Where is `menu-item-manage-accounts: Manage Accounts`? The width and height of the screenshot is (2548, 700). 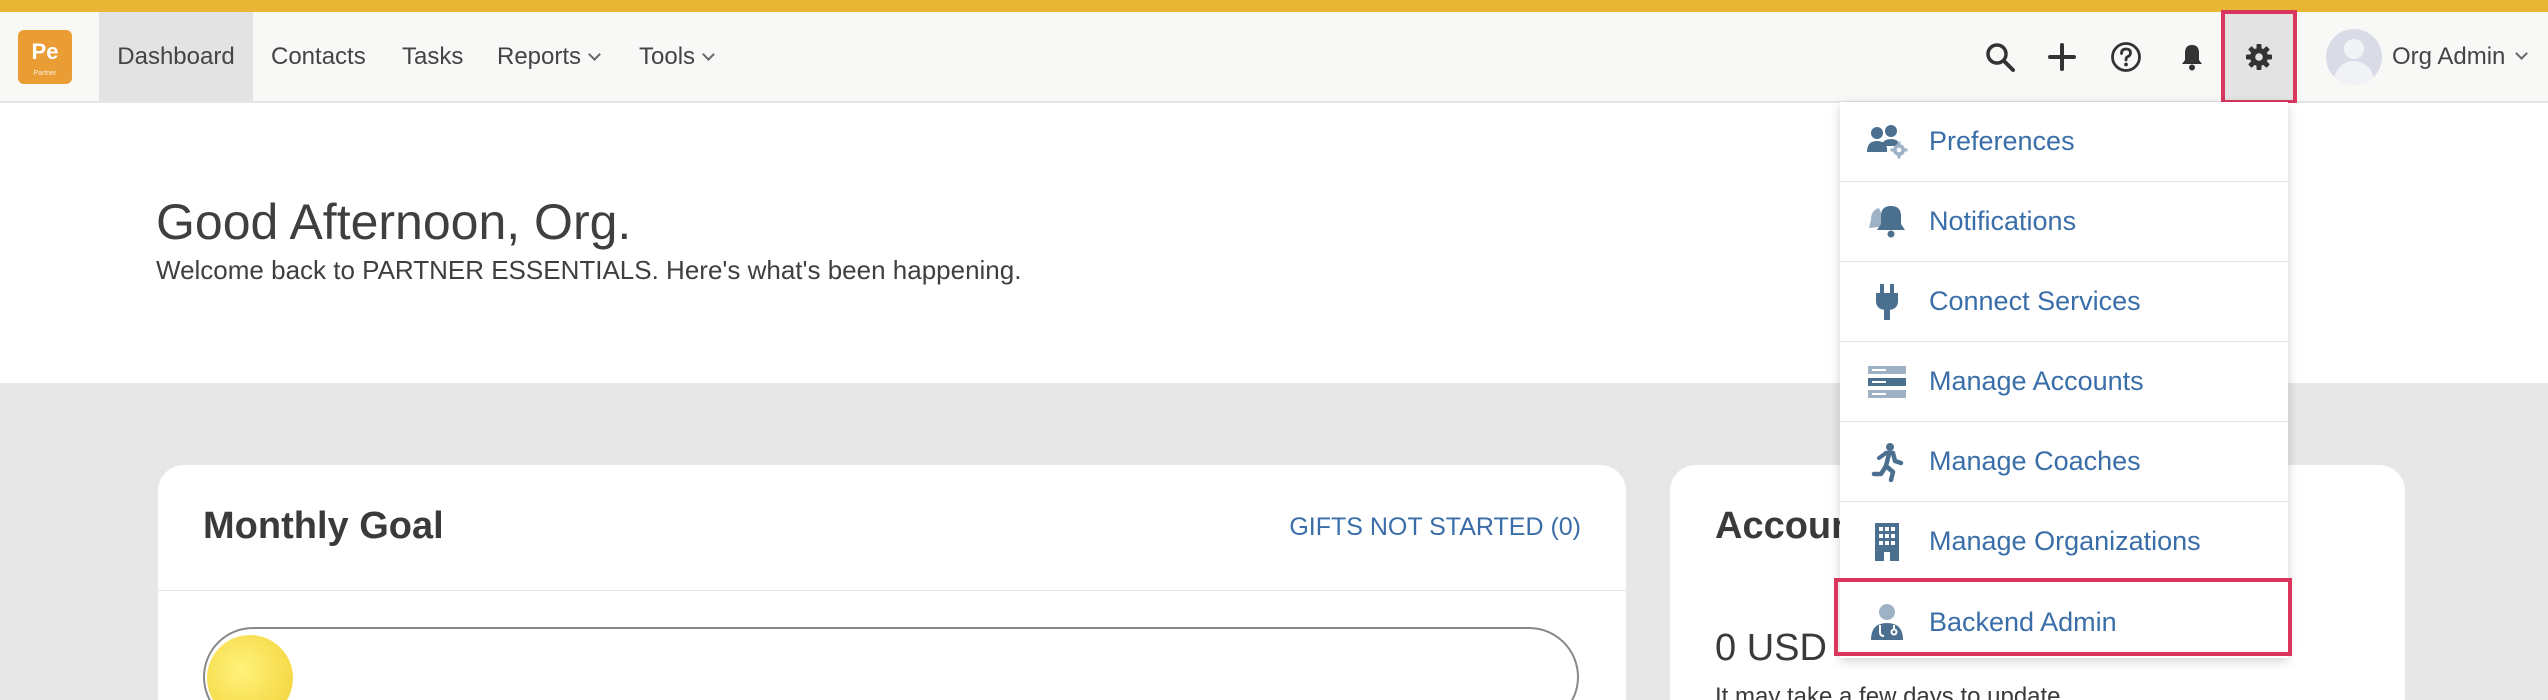 menu-item-manage-accounts: Manage Accounts is located at coordinates (2064, 382).